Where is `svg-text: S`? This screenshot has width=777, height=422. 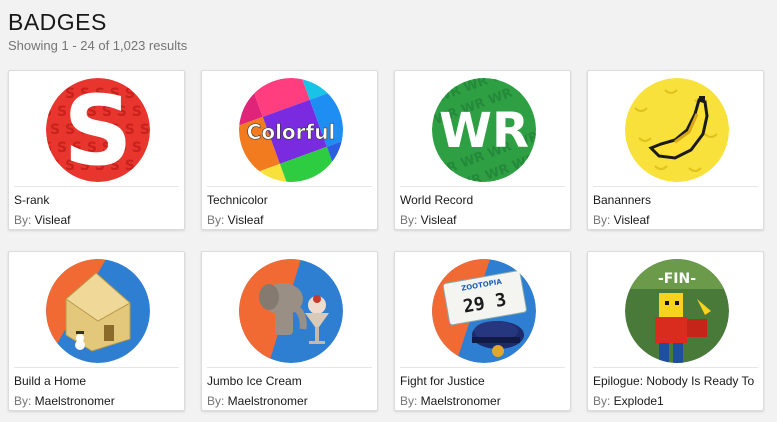
svg-text: S is located at coordinates (97, 130).